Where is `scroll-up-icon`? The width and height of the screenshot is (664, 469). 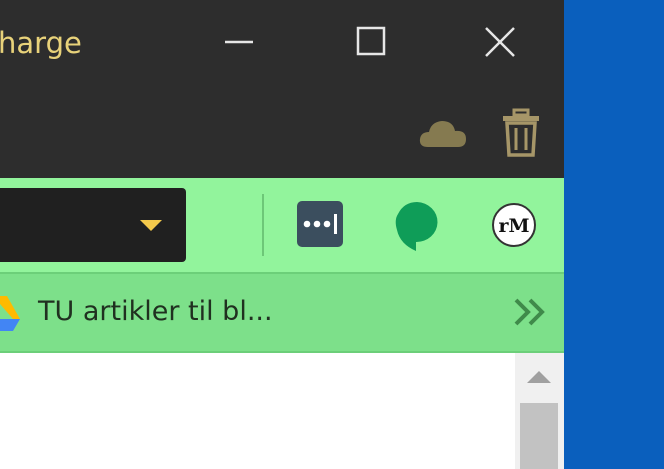
scroll-up-icon is located at coordinates (539, 379).